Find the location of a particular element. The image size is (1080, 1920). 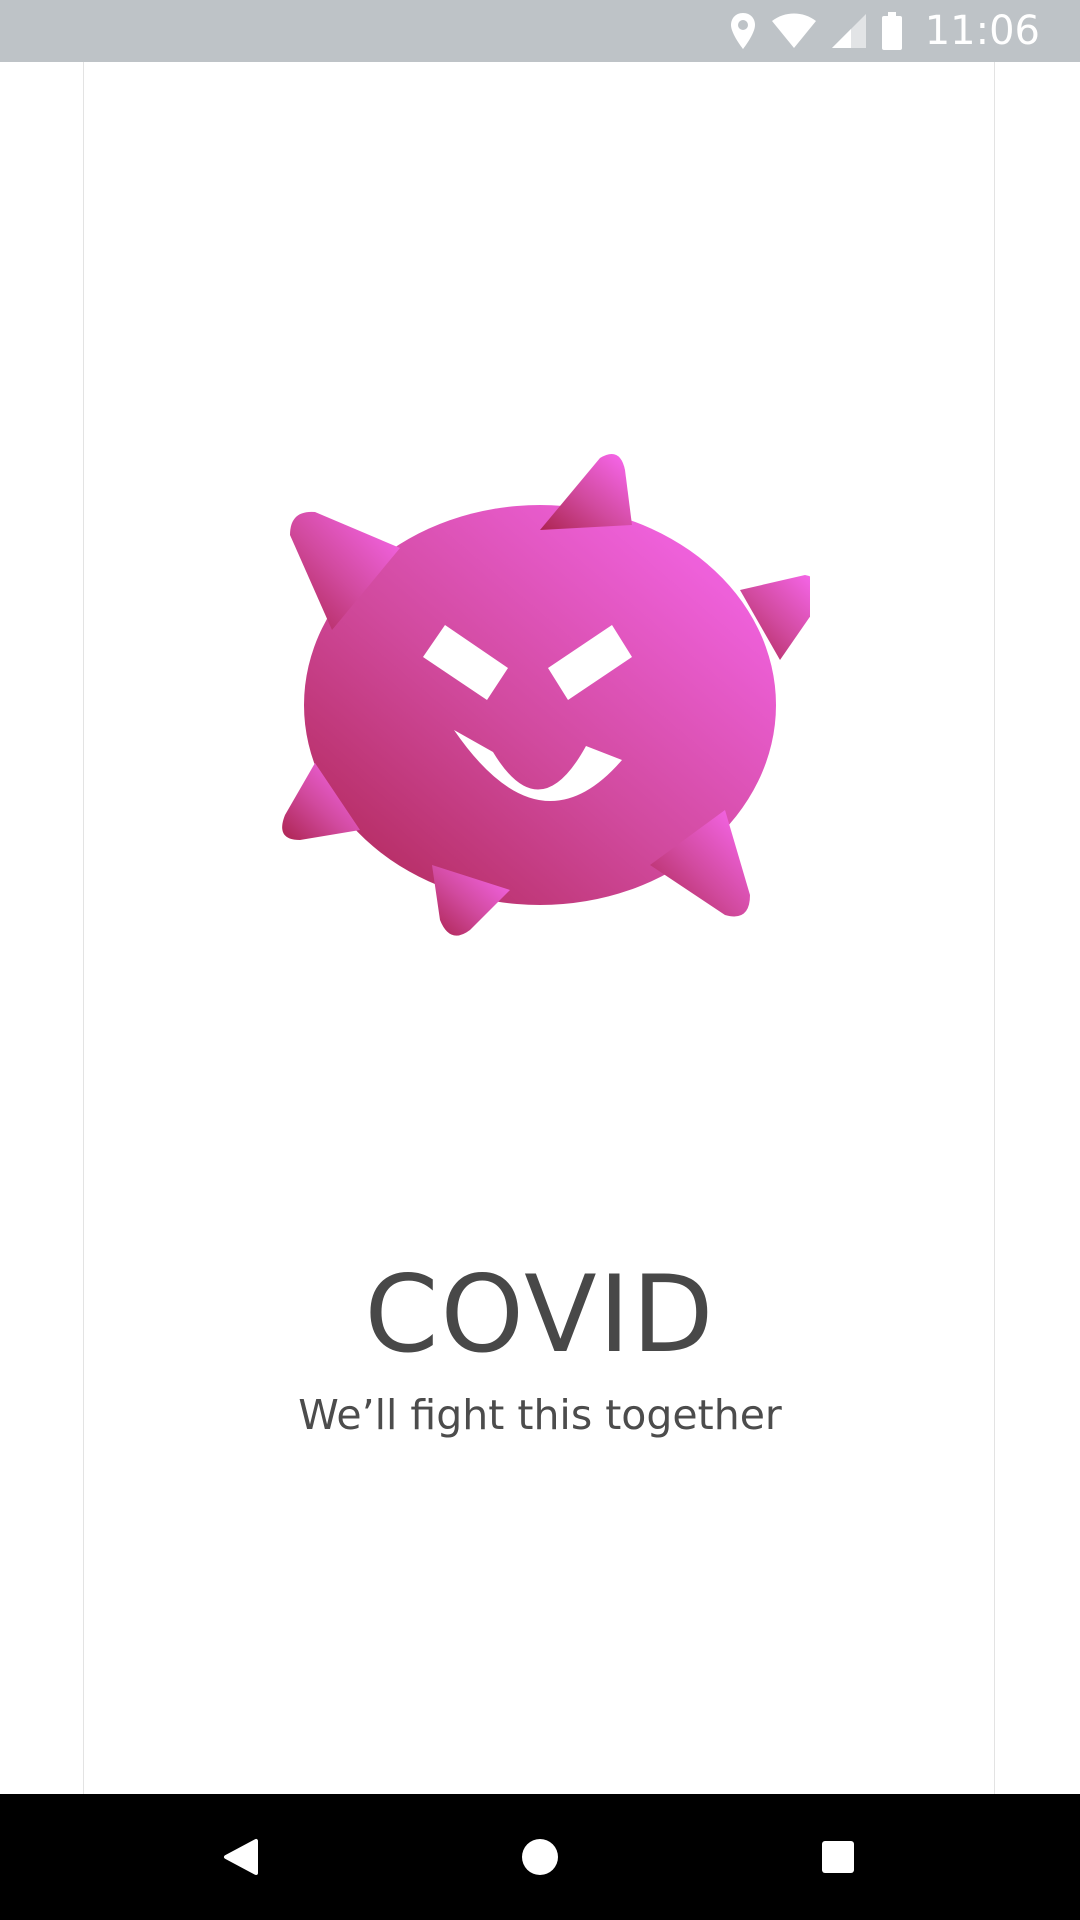

navigation-bar is located at coordinates (540, 1857).